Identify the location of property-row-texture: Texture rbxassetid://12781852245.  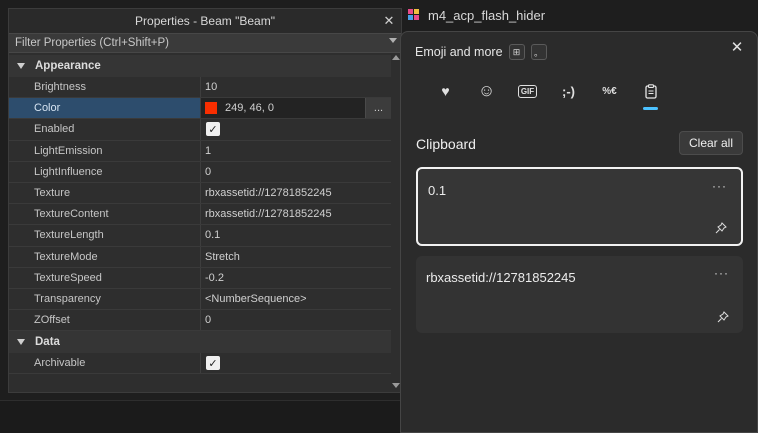
(200, 193).